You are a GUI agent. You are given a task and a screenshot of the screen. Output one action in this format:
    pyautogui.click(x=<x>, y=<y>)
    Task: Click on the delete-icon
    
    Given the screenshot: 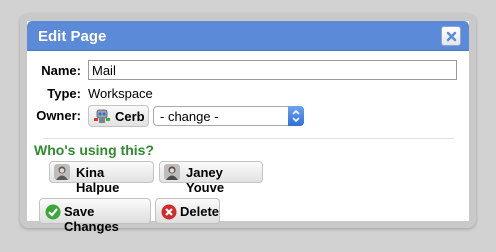 What is the action you would take?
    pyautogui.click(x=169, y=212)
    